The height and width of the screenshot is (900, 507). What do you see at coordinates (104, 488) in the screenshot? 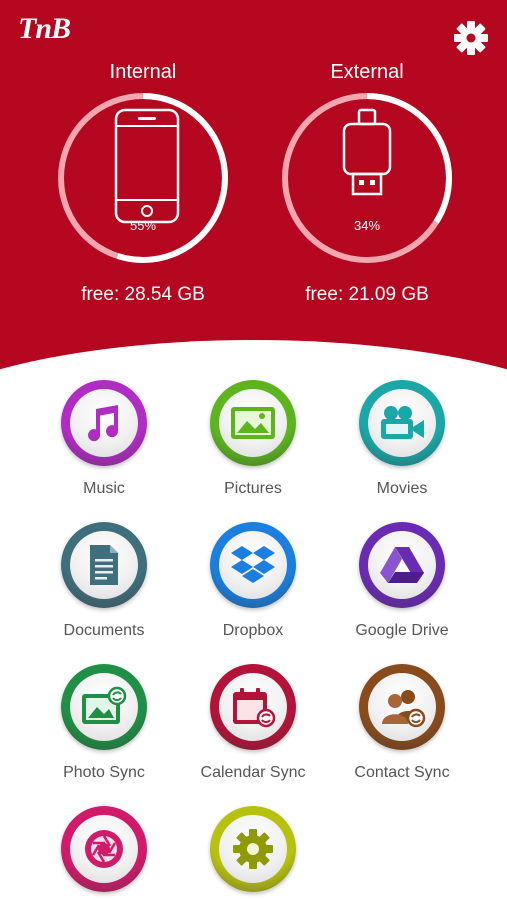
I see `app-label: Music` at bounding box center [104, 488].